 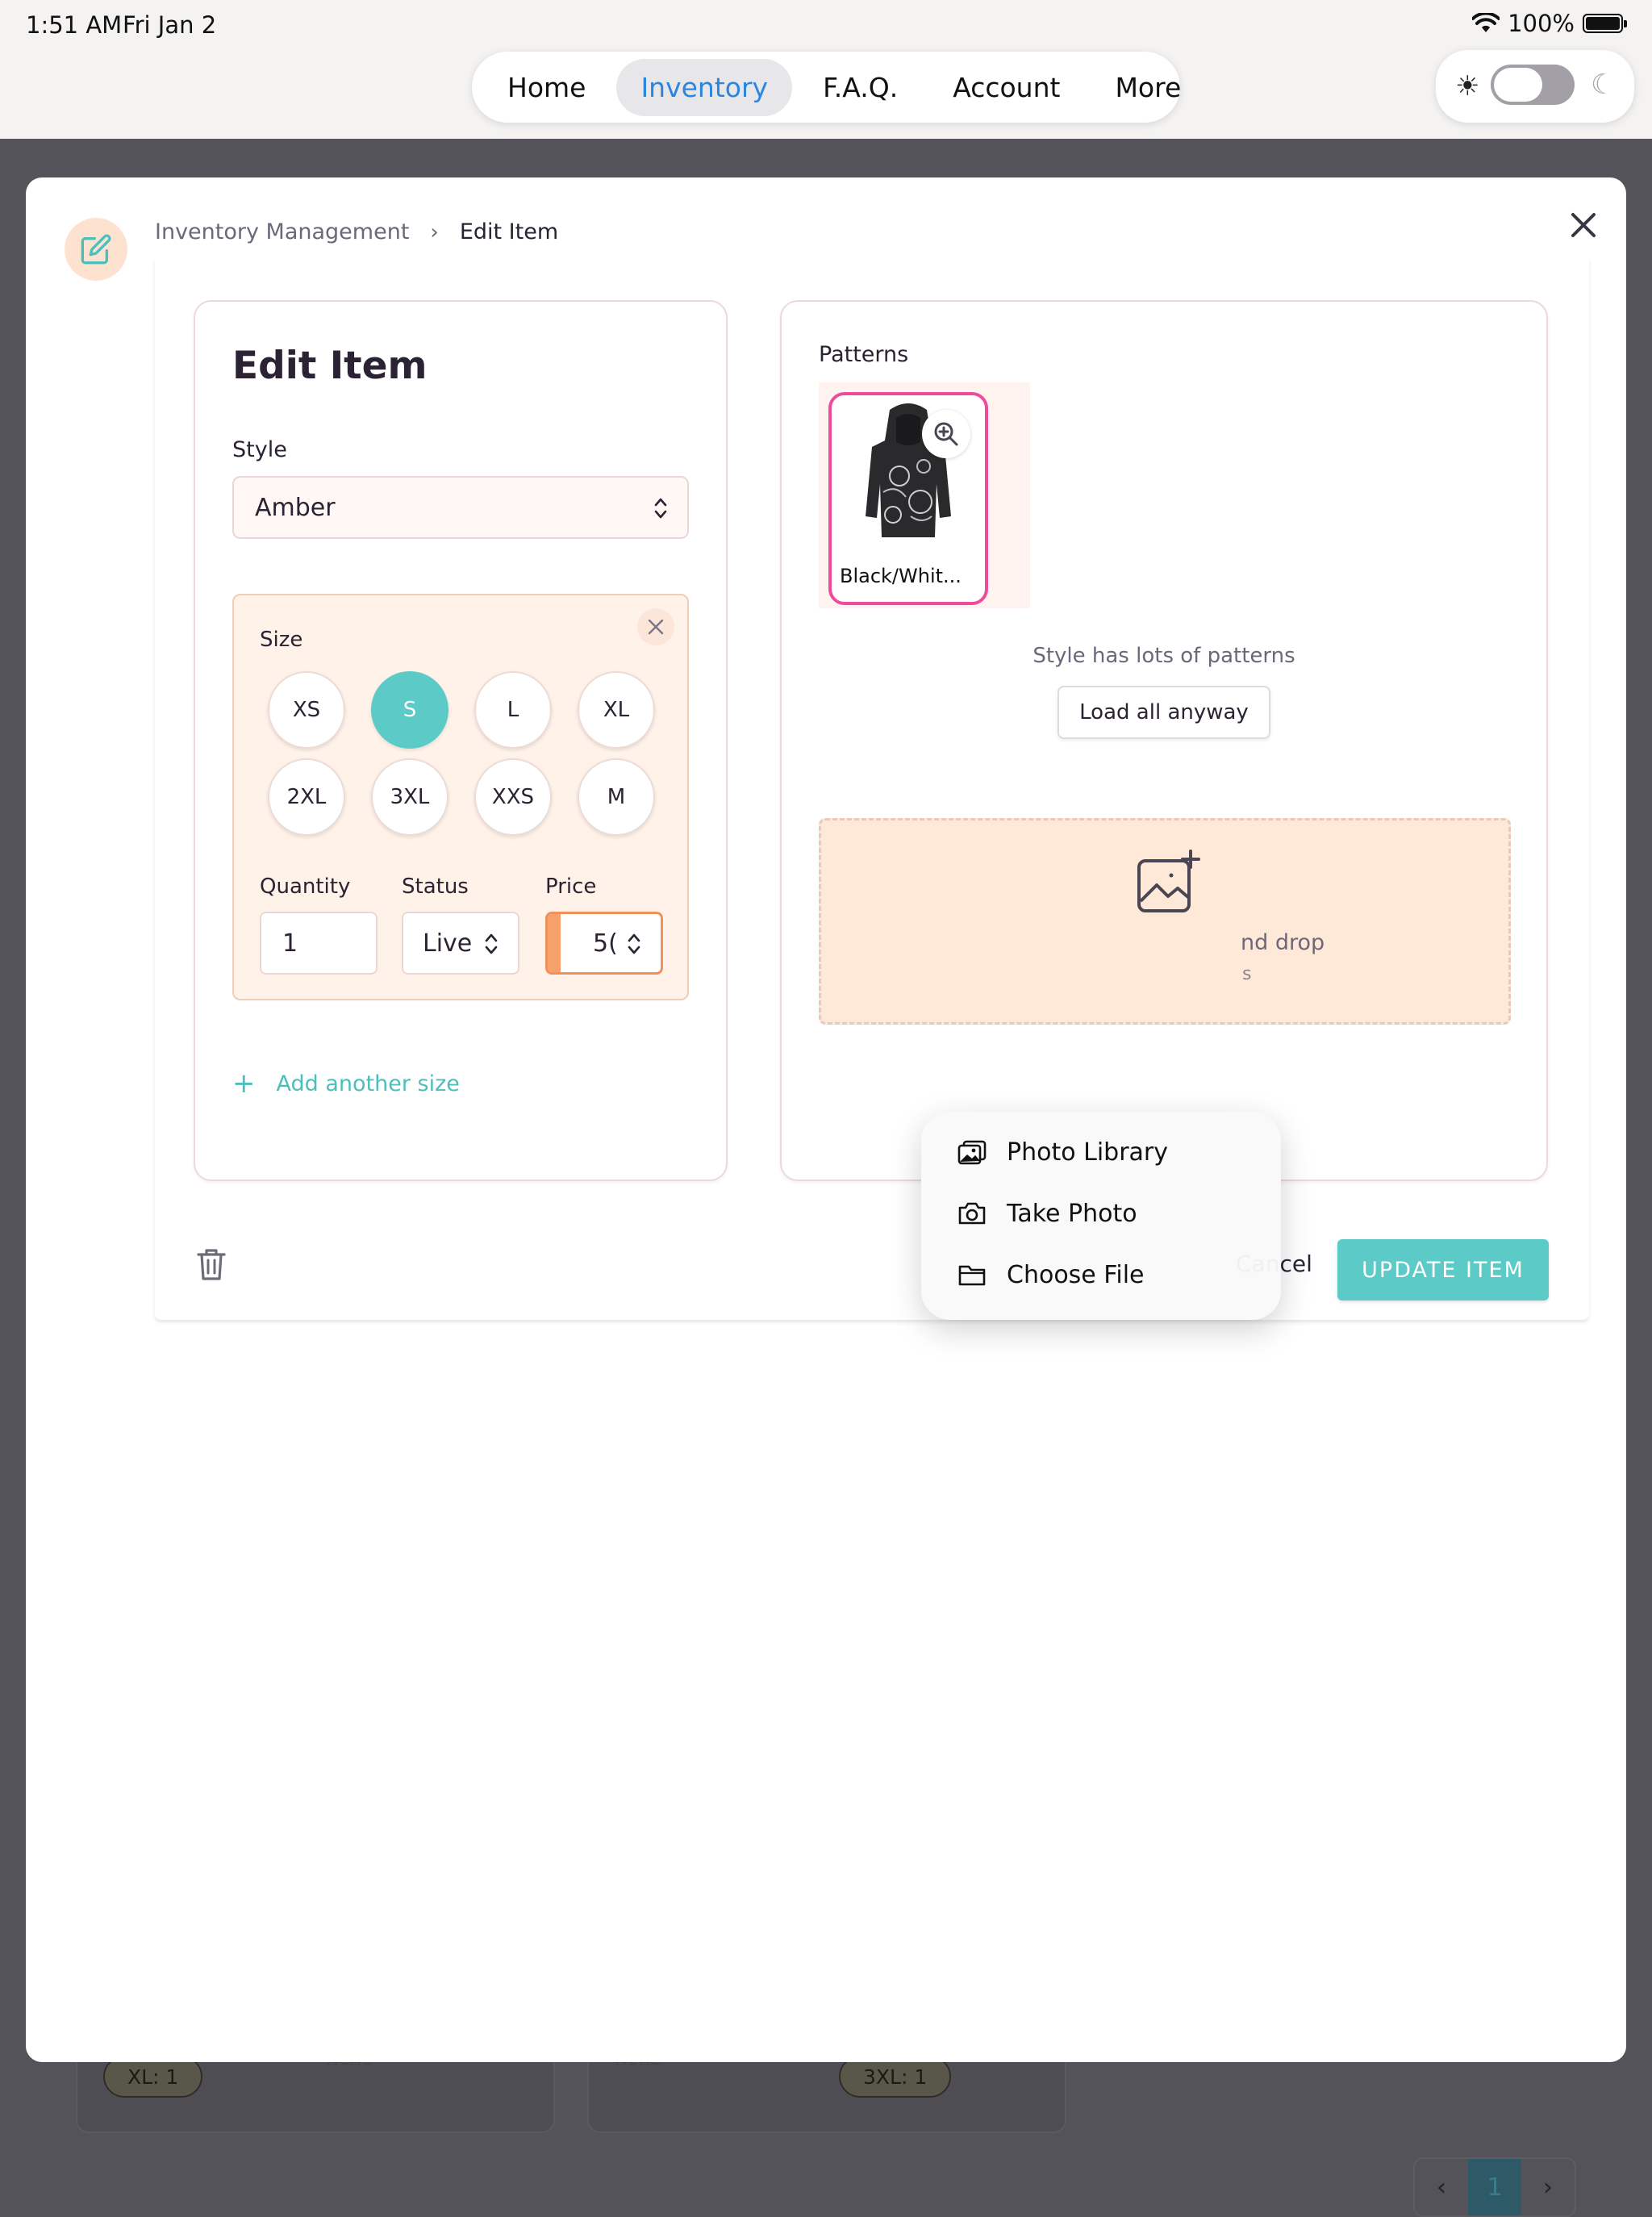 I want to click on pagination: ‹ 1 ›, so click(x=1494, y=2187).